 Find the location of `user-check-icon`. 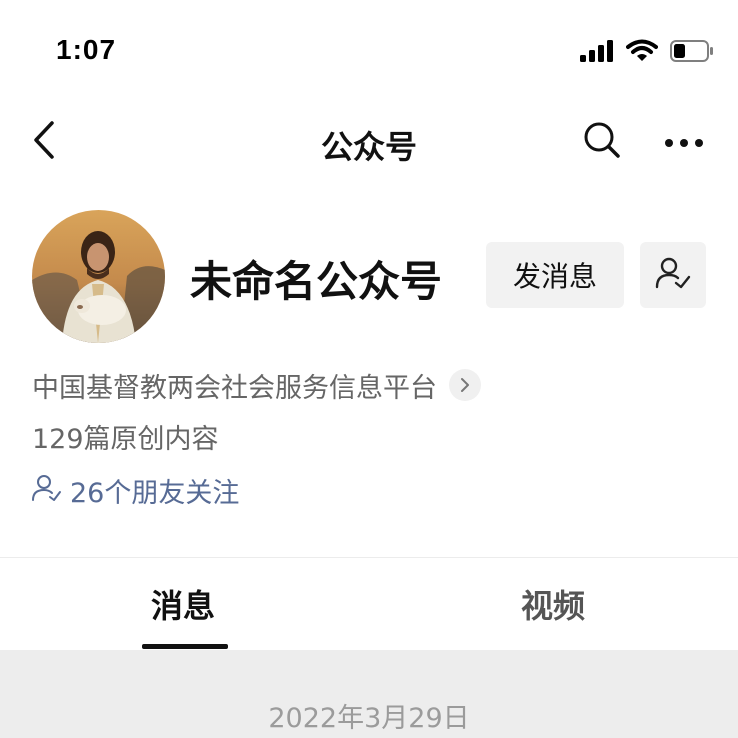

user-check-icon is located at coordinates (673, 275).